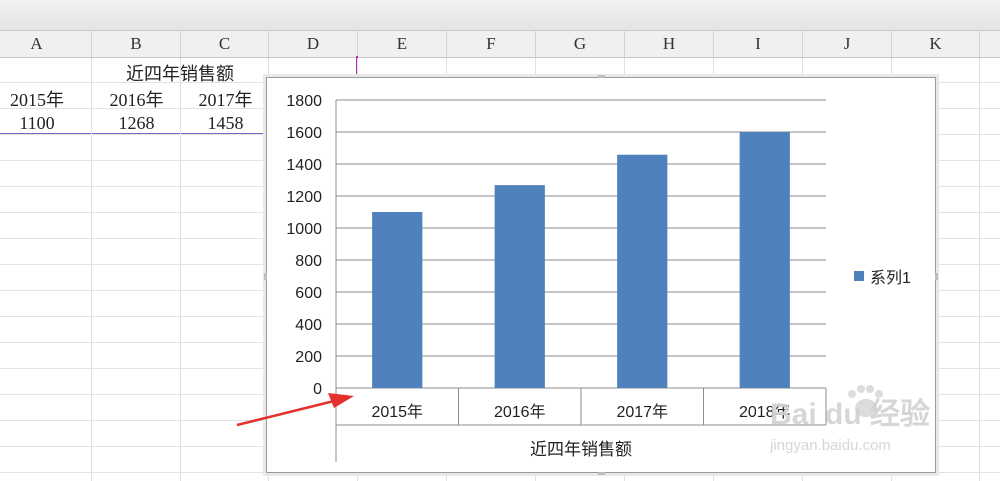 The height and width of the screenshot is (481, 1000). I want to click on legend-swatch, so click(859, 276).